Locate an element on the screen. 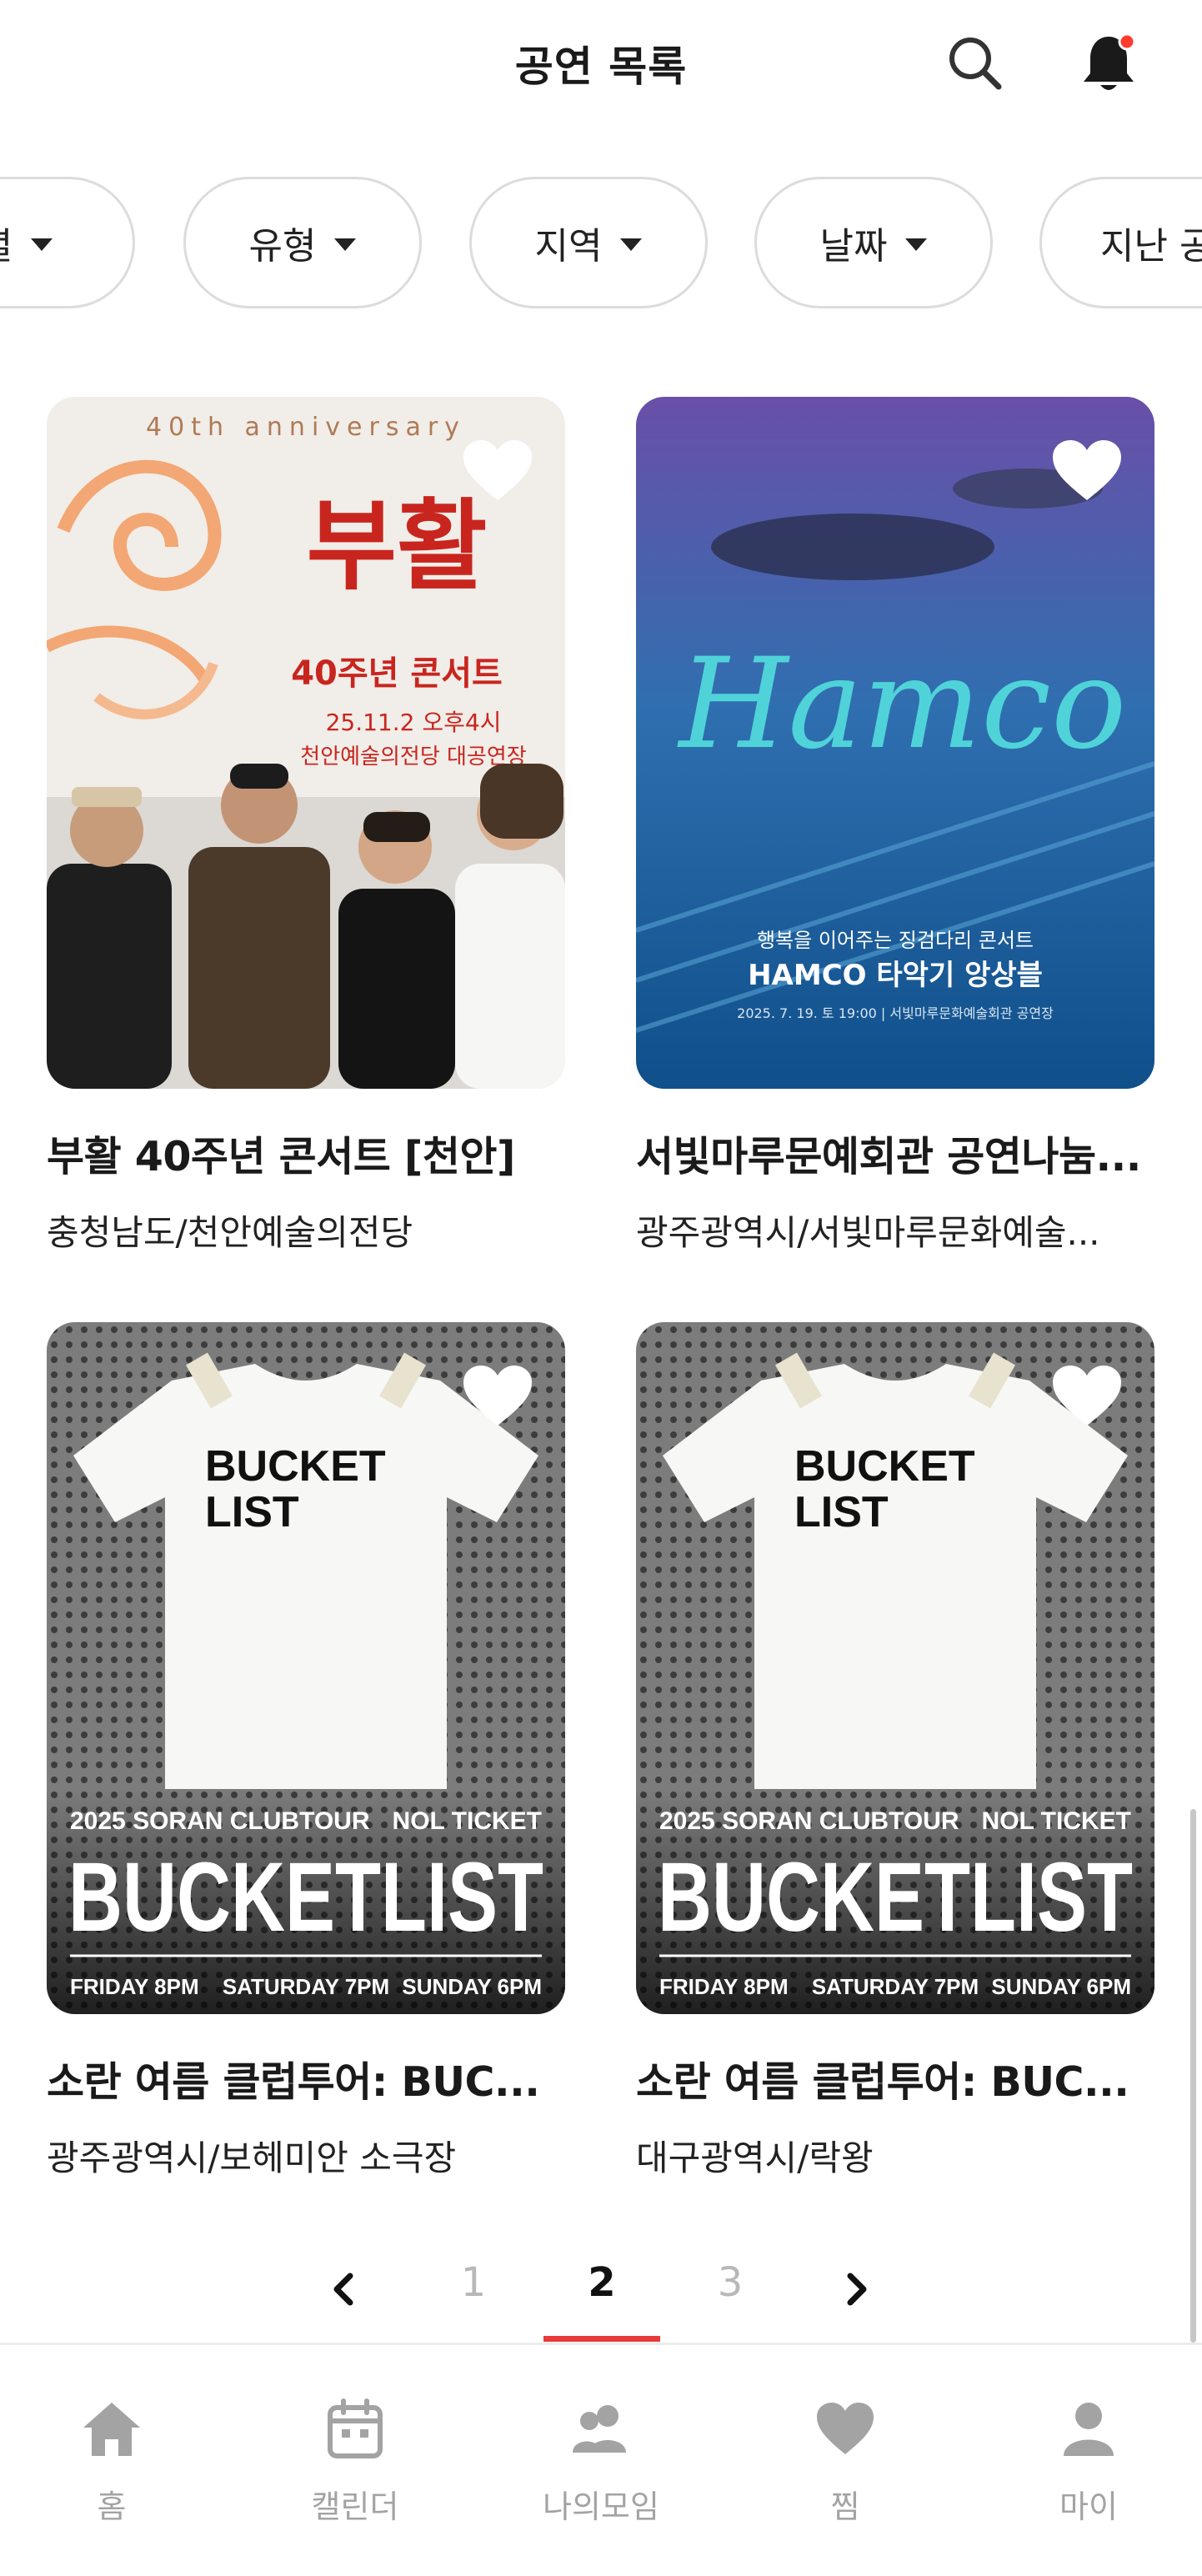 This screenshot has height=2576, width=1202. filter-chip-past: 지난 공 is located at coordinates (1120, 242).